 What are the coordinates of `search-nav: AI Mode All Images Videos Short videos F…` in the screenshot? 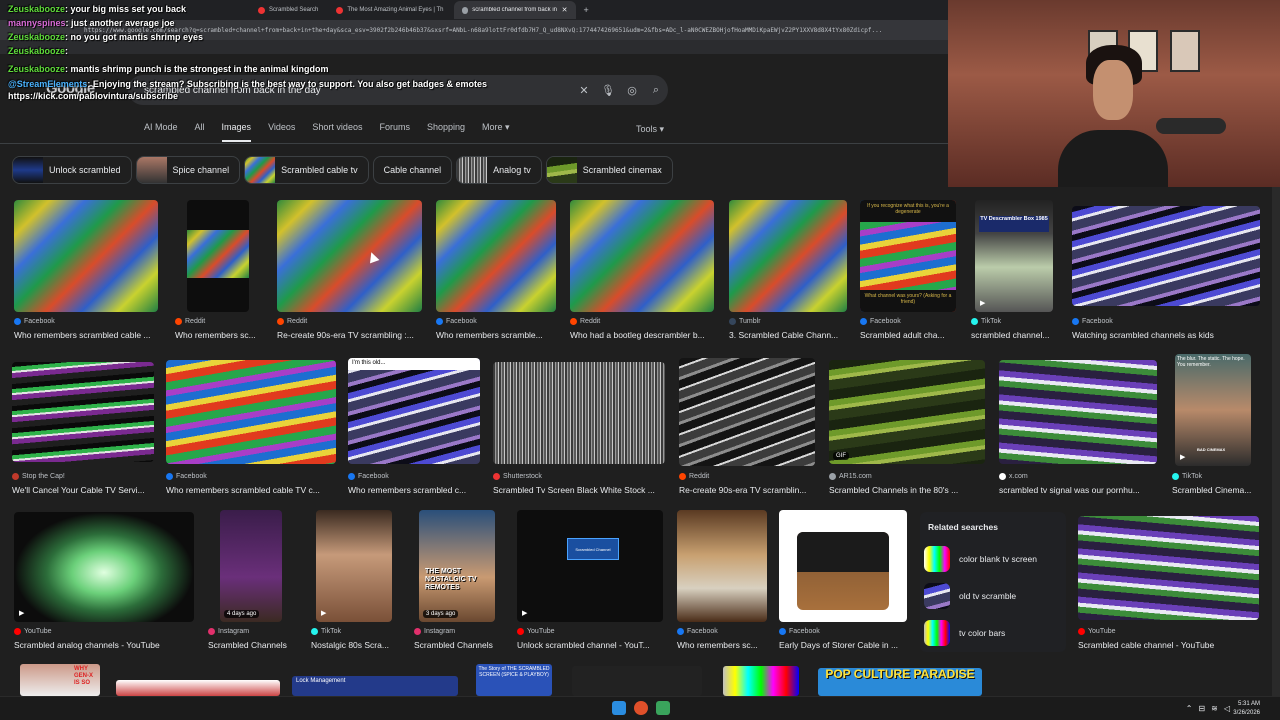 It's located at (335, 132).